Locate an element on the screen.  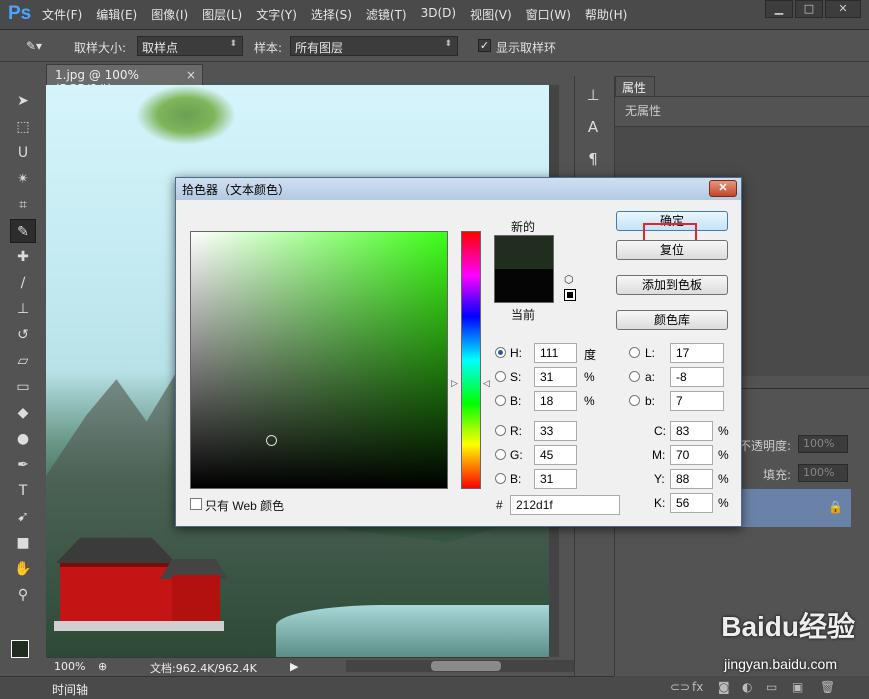
l-input: 17 is located at coordinates (697, 353).